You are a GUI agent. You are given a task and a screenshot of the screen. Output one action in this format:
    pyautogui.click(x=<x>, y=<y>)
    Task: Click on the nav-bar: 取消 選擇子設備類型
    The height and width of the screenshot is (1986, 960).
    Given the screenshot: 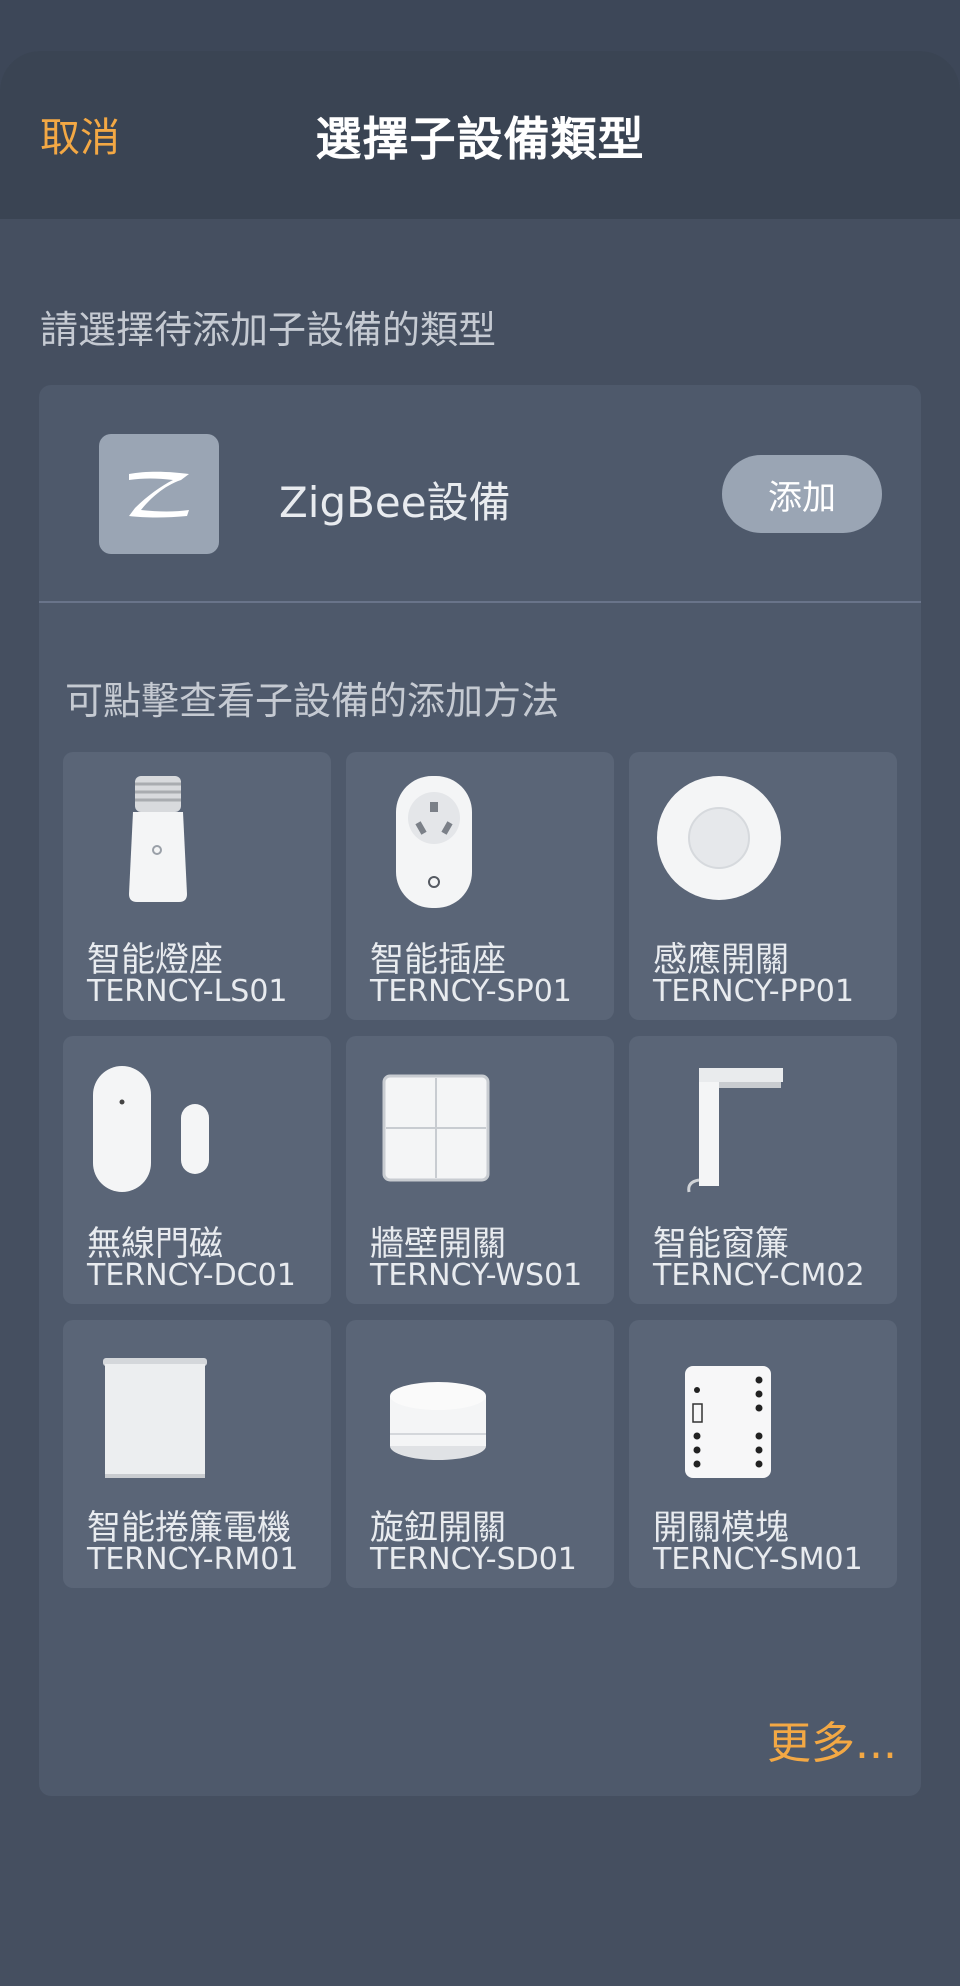 What is the action you would take?
    pyautogui.click(x=480, y=135)
    